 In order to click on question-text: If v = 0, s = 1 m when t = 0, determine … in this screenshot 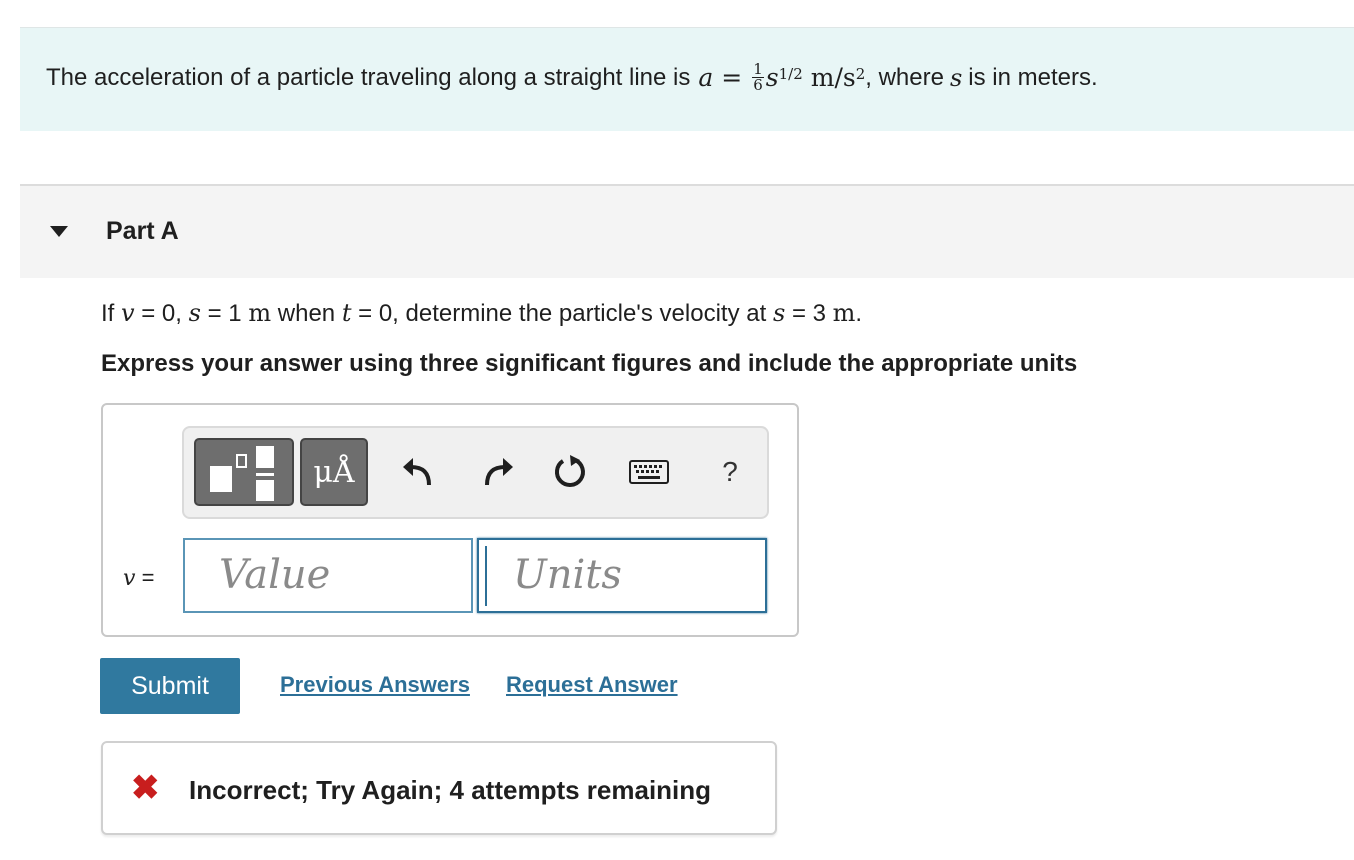, I will do `click(481, 313)`.